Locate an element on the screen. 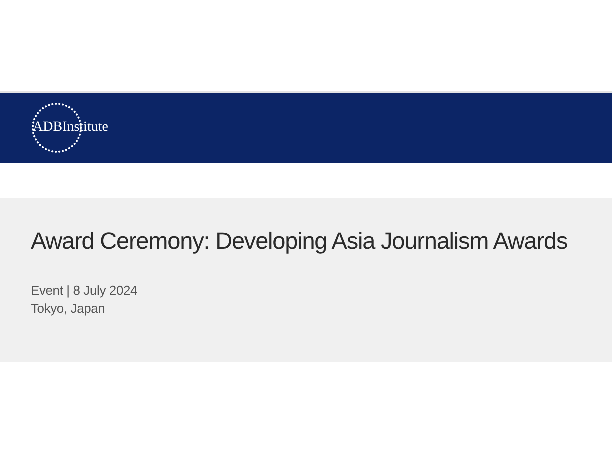  event-meta: Event | 8 July 2024 is located at coordinates (85, 290).